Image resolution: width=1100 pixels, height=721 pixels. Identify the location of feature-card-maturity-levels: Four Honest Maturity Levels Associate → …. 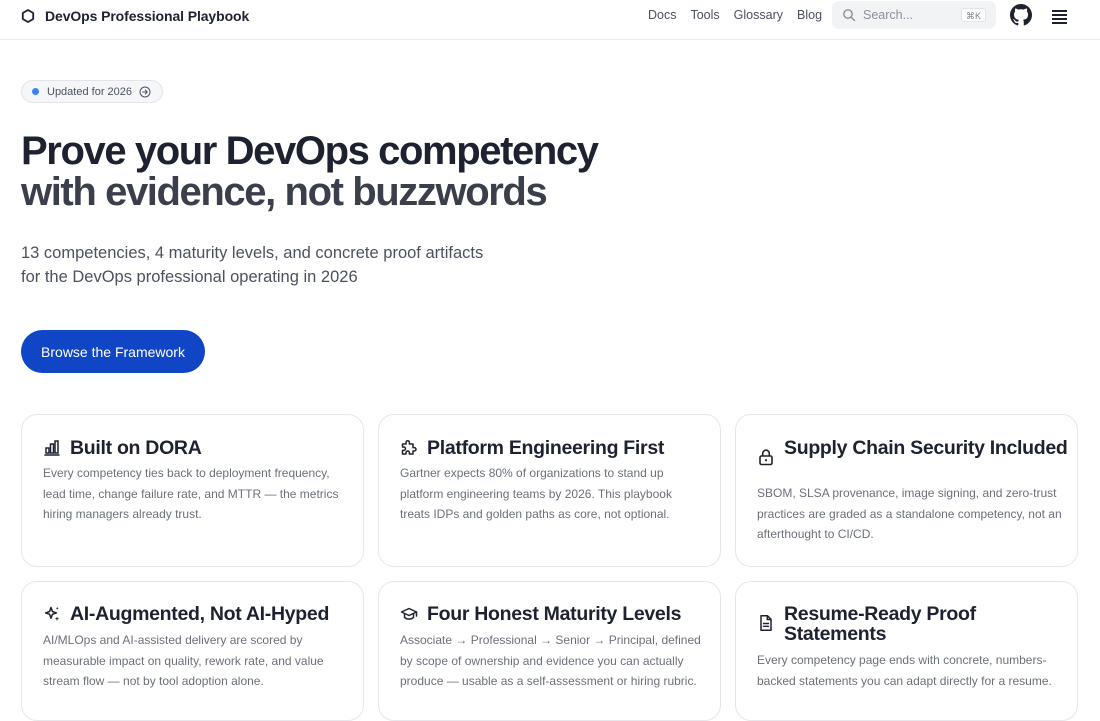
(549, 651).